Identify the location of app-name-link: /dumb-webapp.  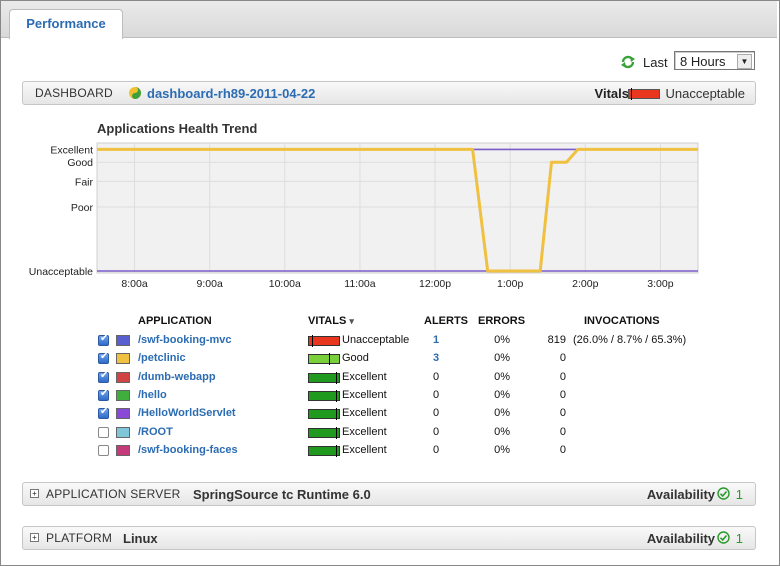
(177, 377).